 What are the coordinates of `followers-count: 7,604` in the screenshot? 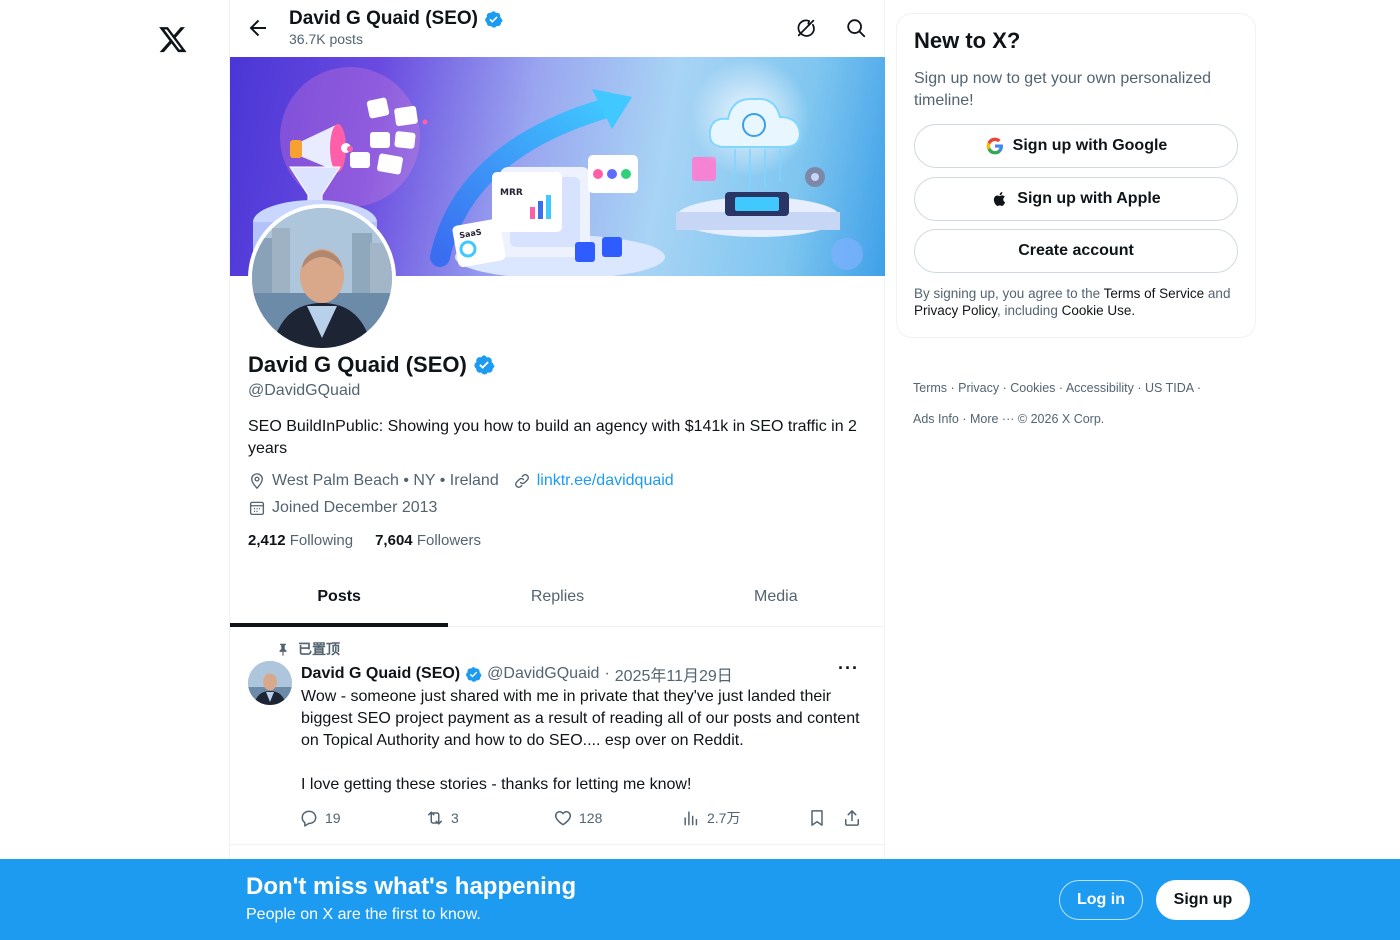 It's located at (394, 540).